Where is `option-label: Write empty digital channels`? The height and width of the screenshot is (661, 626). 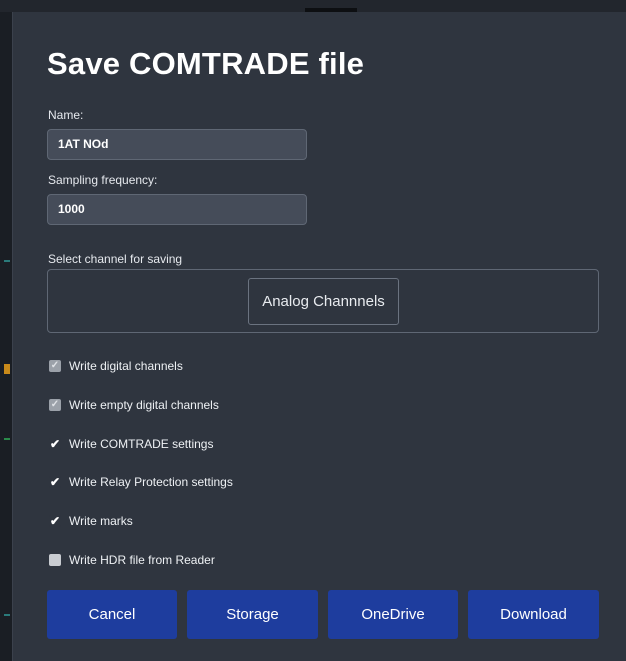 option-label: Write empty digital channels is located at coordinates (144, 405).